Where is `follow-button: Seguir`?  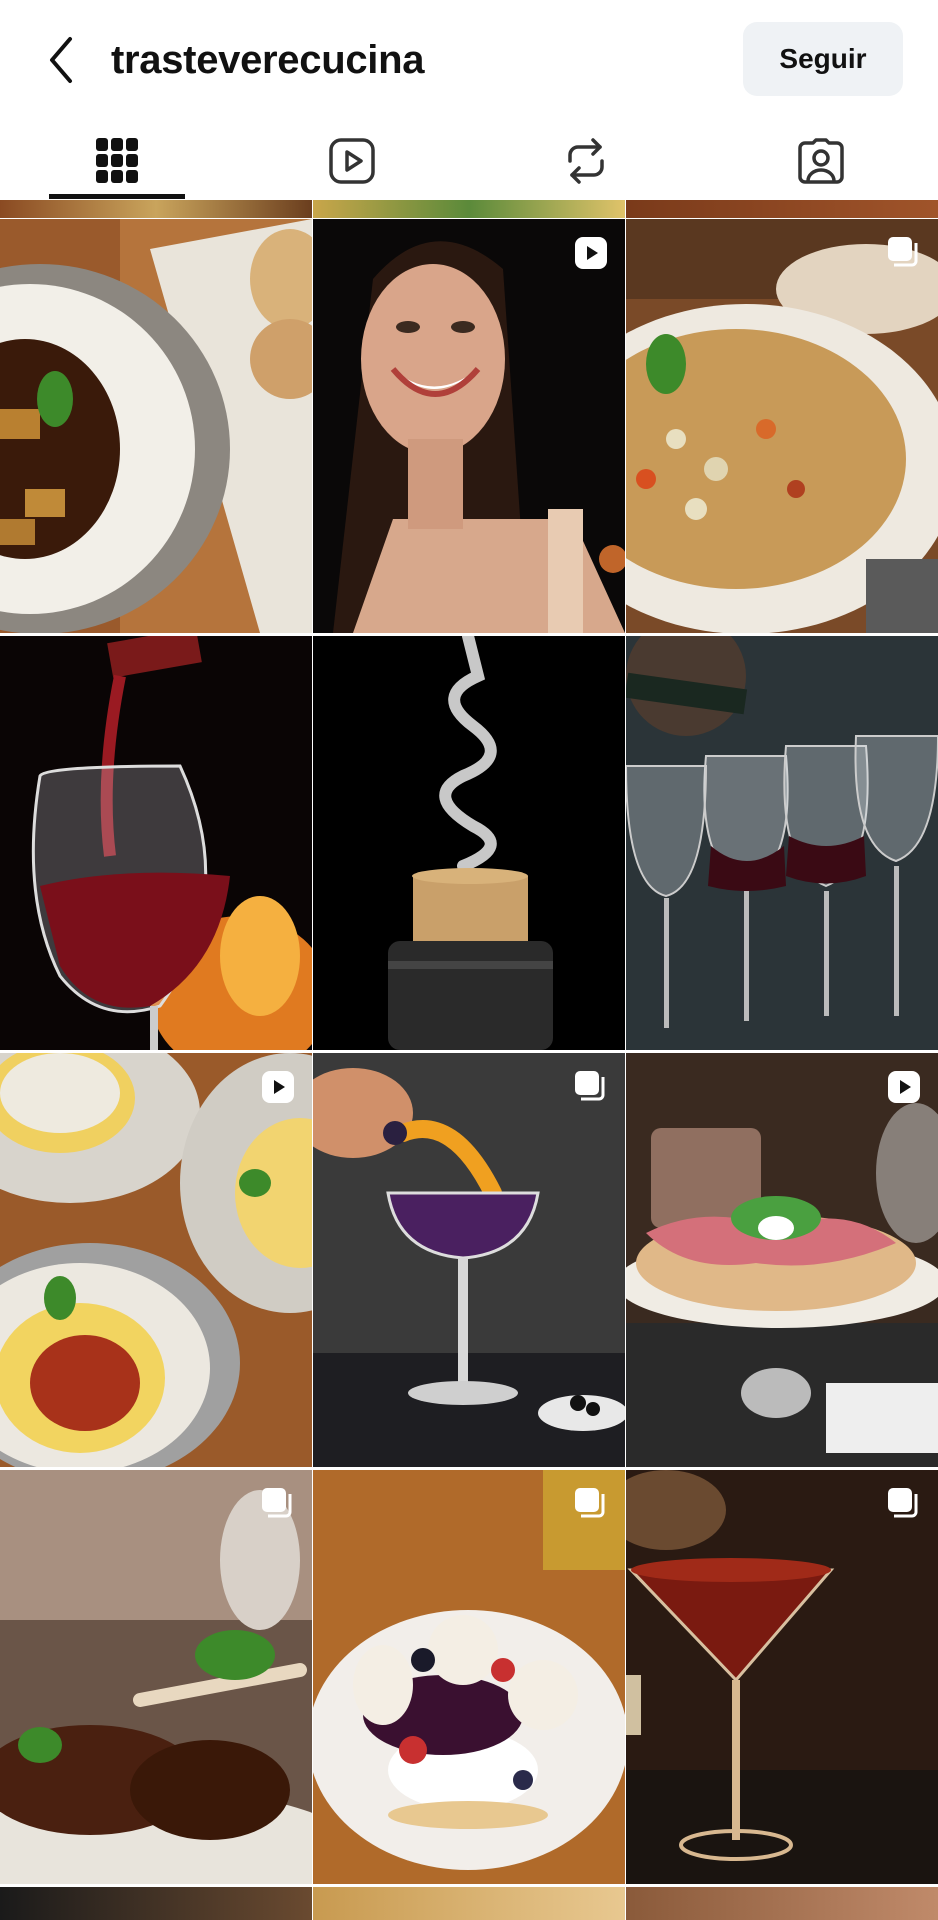 follow-button: Seguir is located at coordinates (823, 59).